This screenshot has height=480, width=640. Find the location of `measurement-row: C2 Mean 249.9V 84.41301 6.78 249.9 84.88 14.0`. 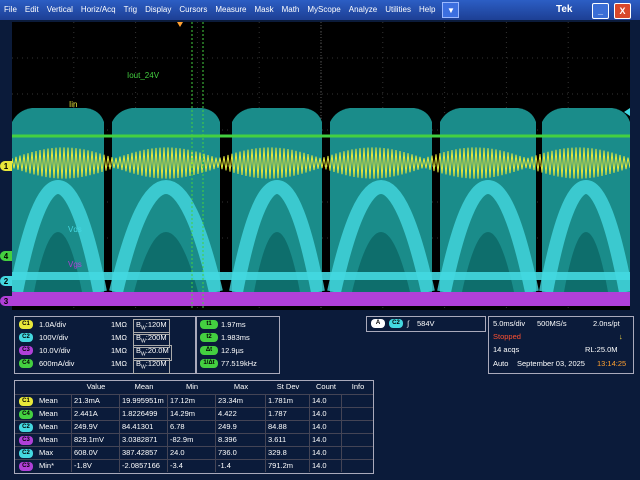

measurement-row: C2 Mean 249.9V 84.41301 6.78 249.9 84.88 14.0 is located at coordinates (194, 426).